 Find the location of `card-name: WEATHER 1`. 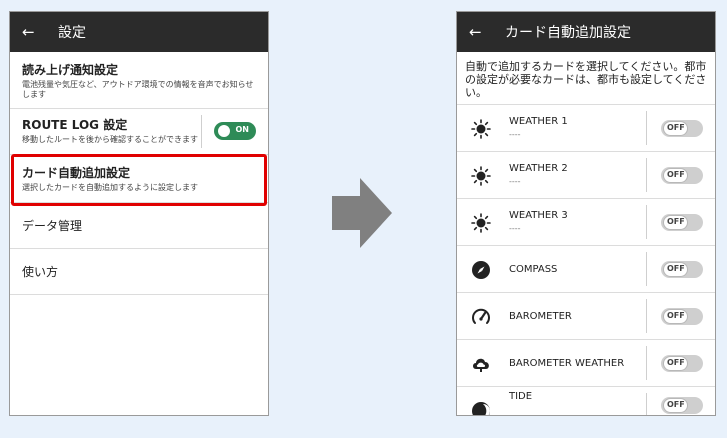

card-name: WEATHER 1 is located at coordinates (538, 121).